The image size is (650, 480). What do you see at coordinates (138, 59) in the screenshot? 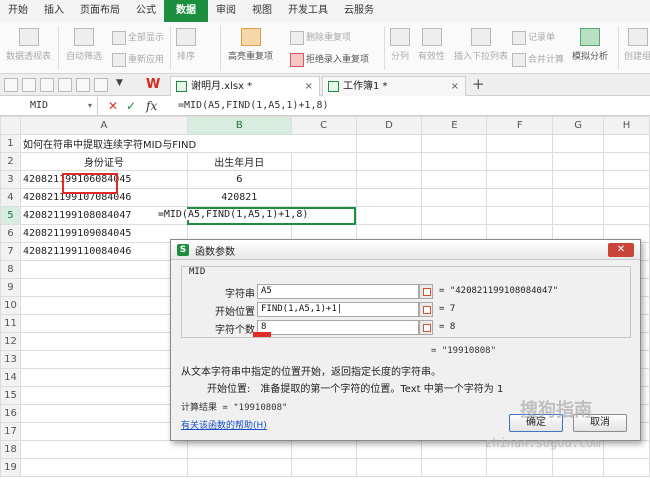
I see `reapply-button: 重新应用` at bounding box center [138, 59].